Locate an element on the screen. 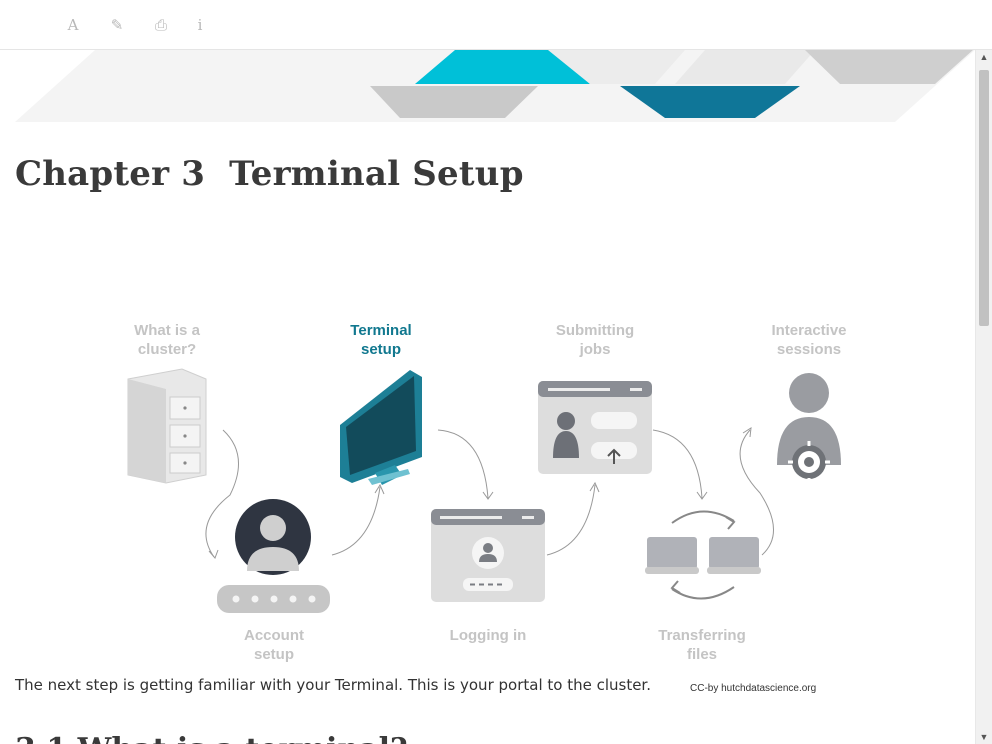  account-icon is located at coordinates (273, 556).